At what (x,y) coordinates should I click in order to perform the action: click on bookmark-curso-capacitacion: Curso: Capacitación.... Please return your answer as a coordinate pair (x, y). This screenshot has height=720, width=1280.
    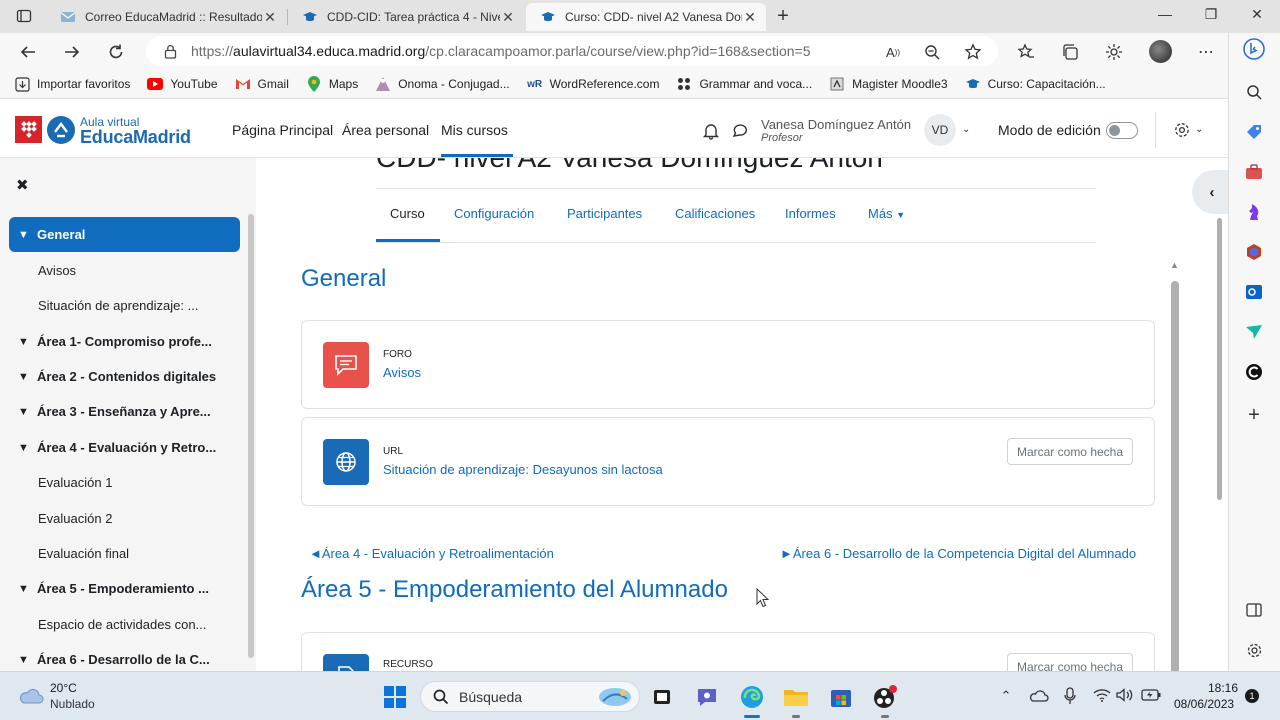
    Looking at the image, I should click on (1035, 84).